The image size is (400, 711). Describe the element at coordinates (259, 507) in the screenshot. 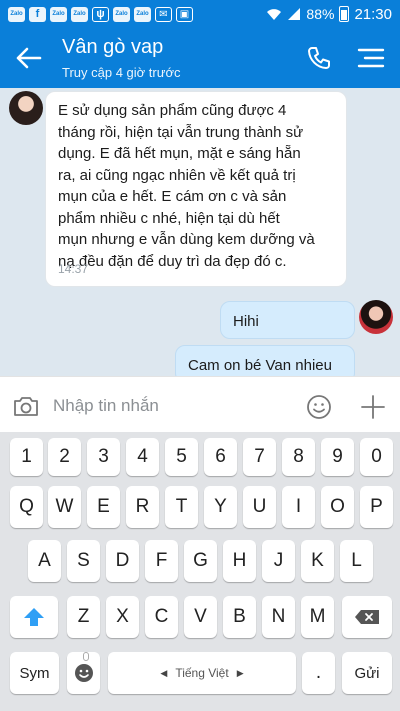

I see `key-u: U` at that location.